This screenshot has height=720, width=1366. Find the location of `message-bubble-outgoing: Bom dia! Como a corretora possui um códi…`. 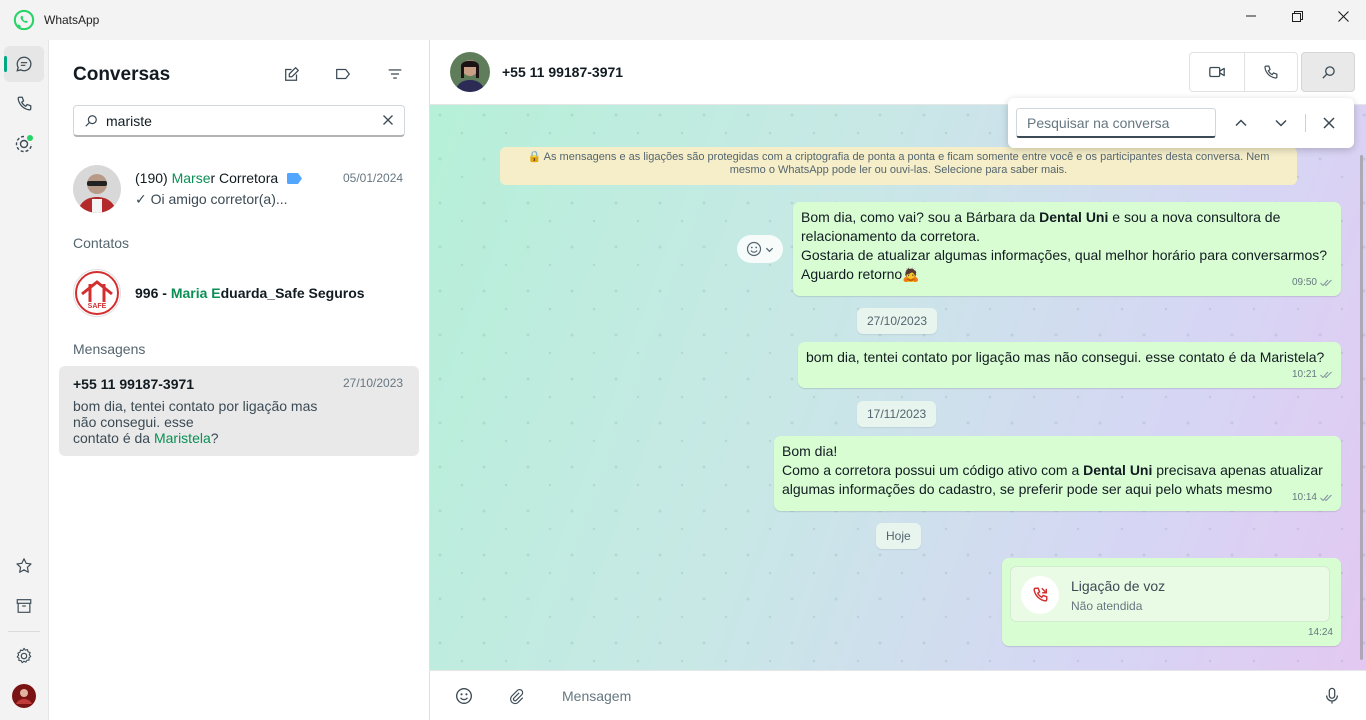

message-bubble-outgoing: Bom dia! Como a corretora possui um códi… is located at coordinates (1057, 473).